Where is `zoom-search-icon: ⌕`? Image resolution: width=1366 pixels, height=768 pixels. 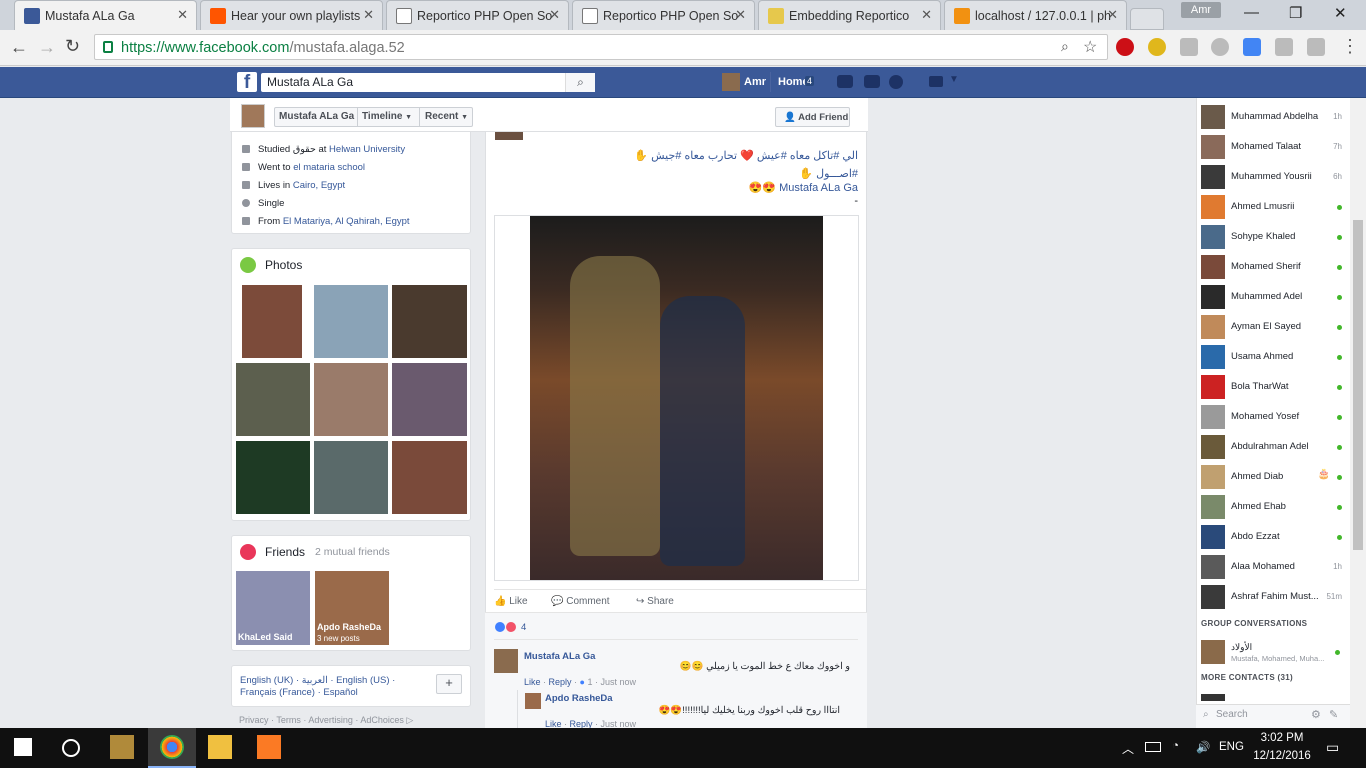
zoom-search-icon: ⌕ is located at coordinates (1065, 46).